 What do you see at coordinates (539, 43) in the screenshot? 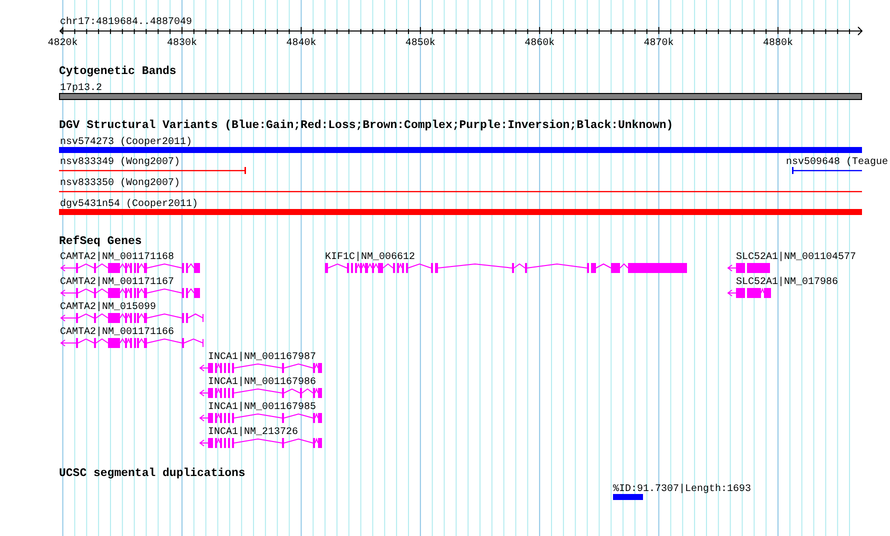
I see `tick-label: 4860k` at bounding box center [539, 43].